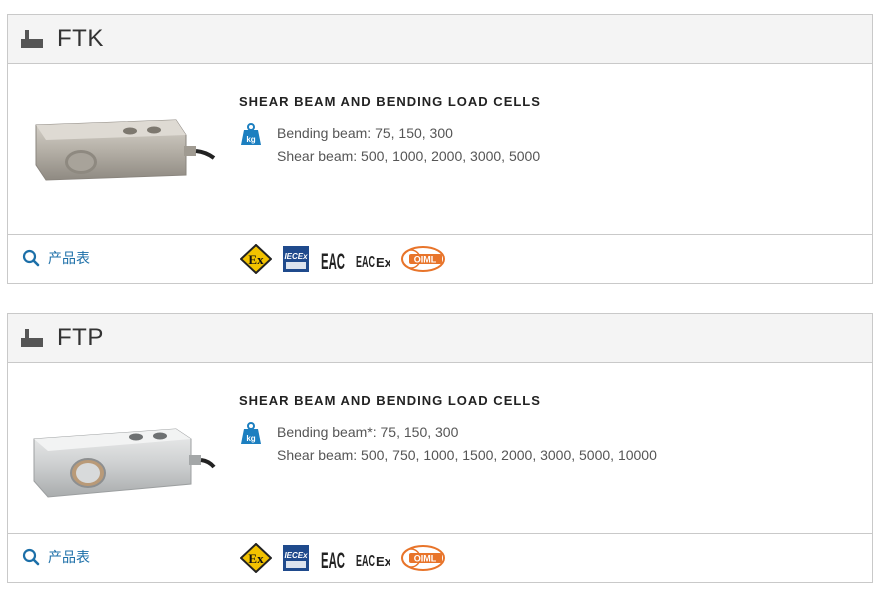 The height and width of the screenshot is (597, 881). What do you see at coordinates (409, 156) in the screenshot?
I see `spec-line: Shear beam: 500, 1000, 2000, 3000, 5000` at bounding box center [409, 156].